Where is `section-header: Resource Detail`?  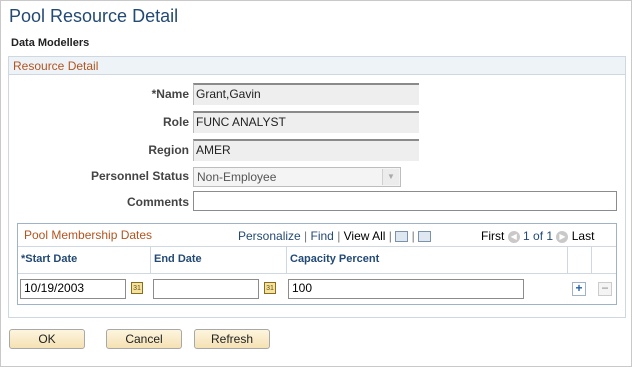 section-header: Resource Detail is located at coordinates (317, 66).